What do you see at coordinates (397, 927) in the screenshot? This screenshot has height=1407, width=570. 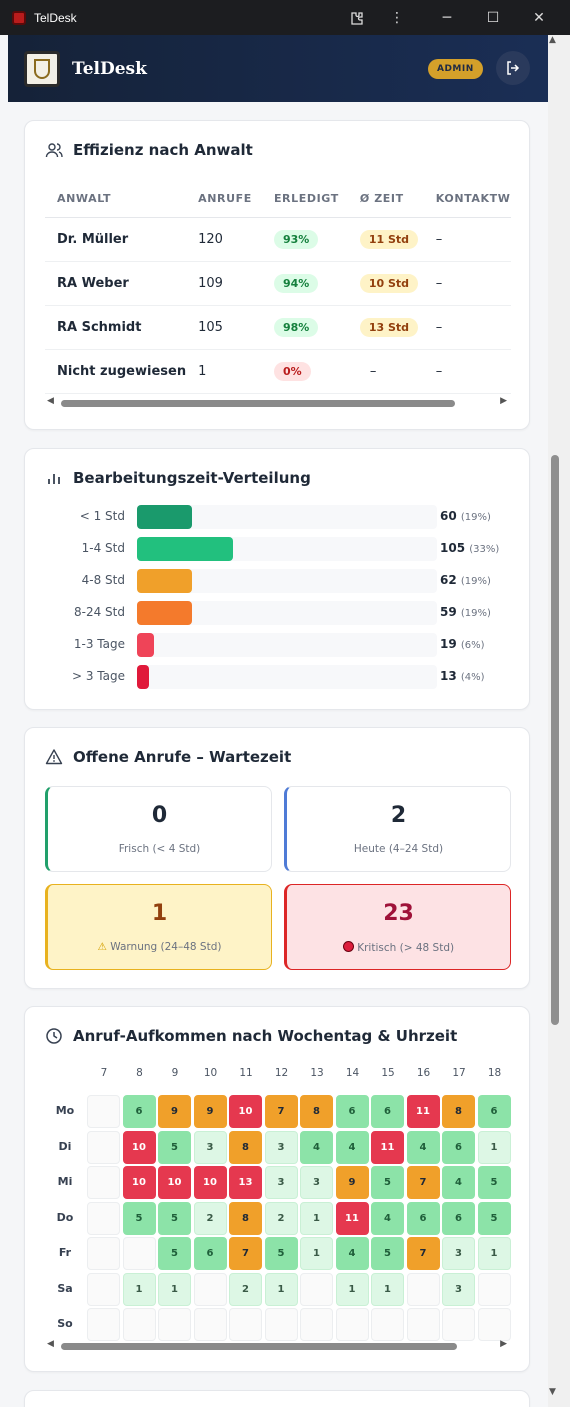 I see `wait-tile: 23 Kritisch (> 48 Std)` at bounding box center [397, 927].